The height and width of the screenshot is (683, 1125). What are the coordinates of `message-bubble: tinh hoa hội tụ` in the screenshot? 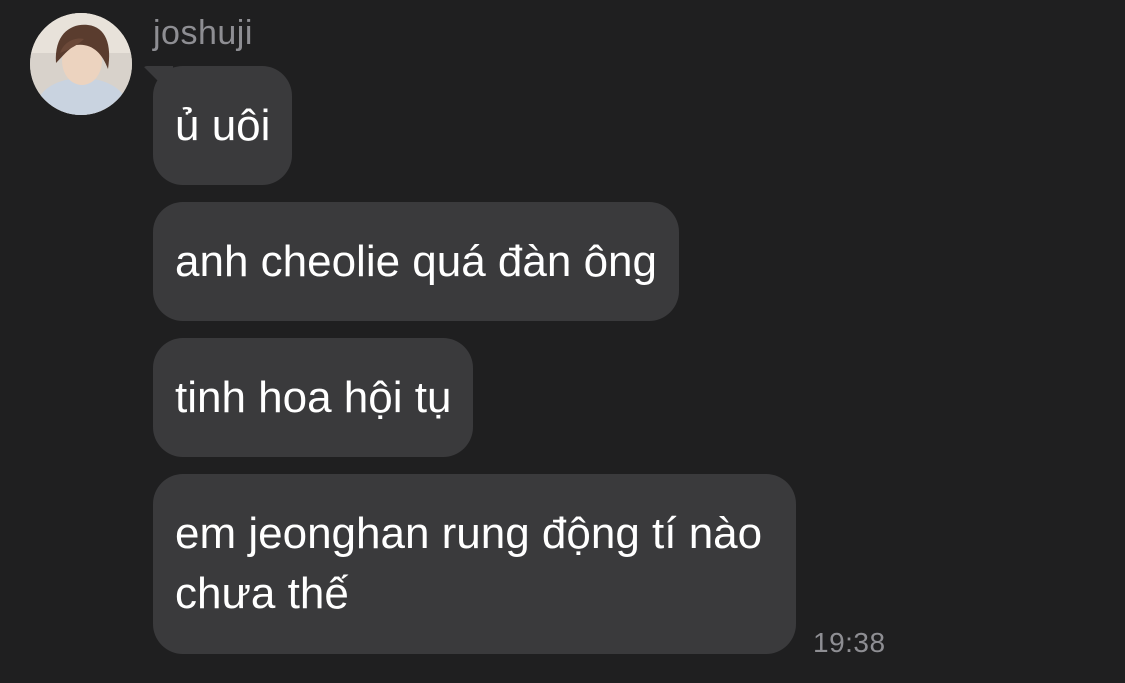 It's located at (313, 397).